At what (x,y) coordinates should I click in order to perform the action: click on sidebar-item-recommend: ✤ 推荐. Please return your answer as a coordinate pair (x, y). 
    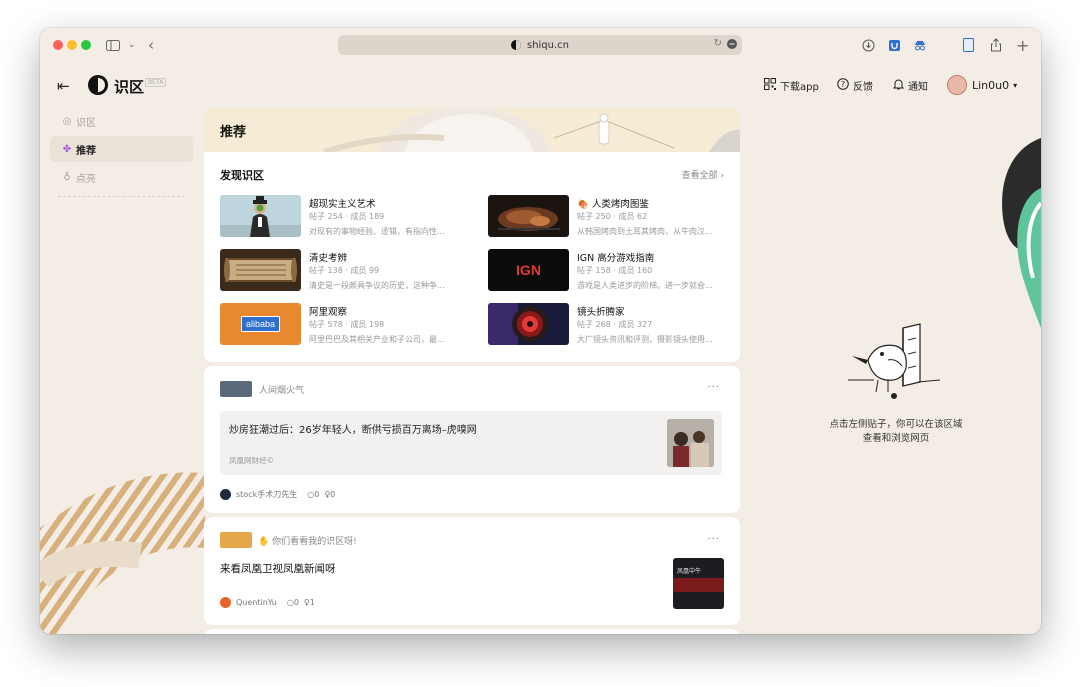
    Looking at the image, I should click on (121, 149).